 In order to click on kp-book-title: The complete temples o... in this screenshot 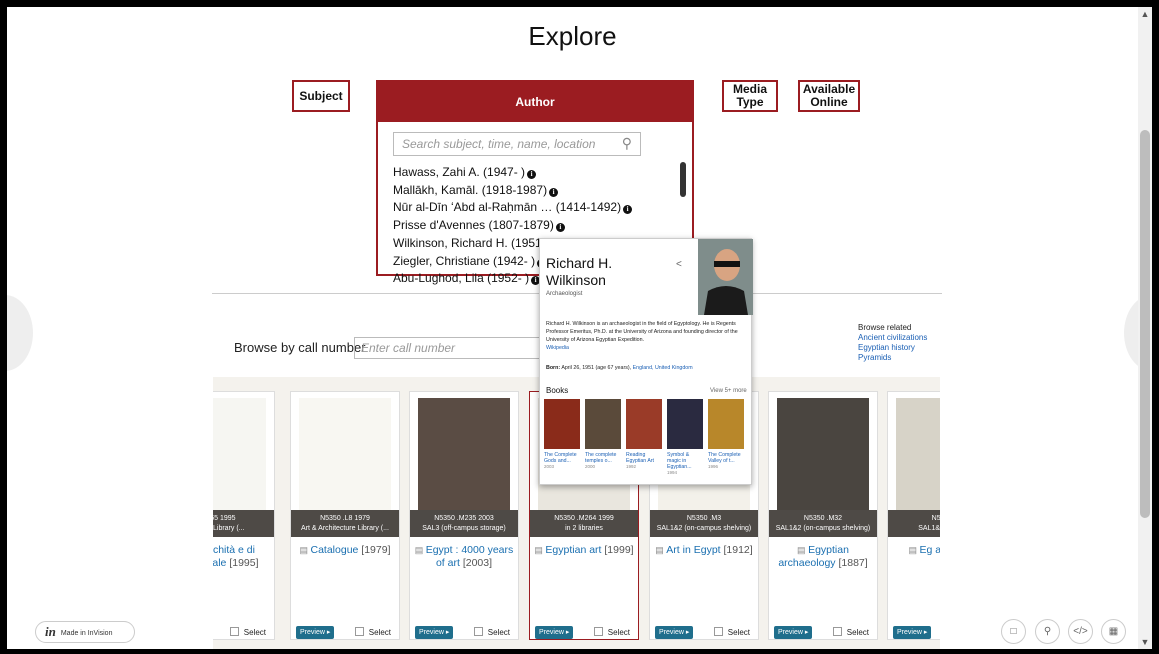, I will do `click(603, 458)`.